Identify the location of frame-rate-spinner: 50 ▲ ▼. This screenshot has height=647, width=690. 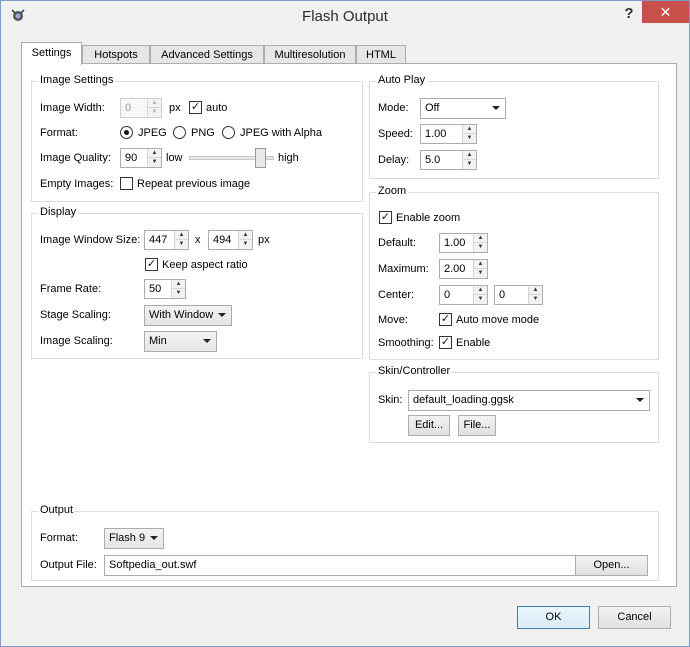
(165, 289).